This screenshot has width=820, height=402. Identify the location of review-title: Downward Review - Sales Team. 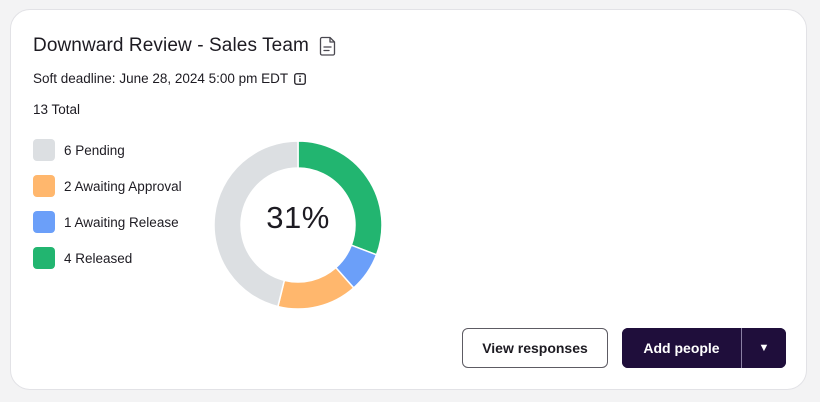
(171, 45).